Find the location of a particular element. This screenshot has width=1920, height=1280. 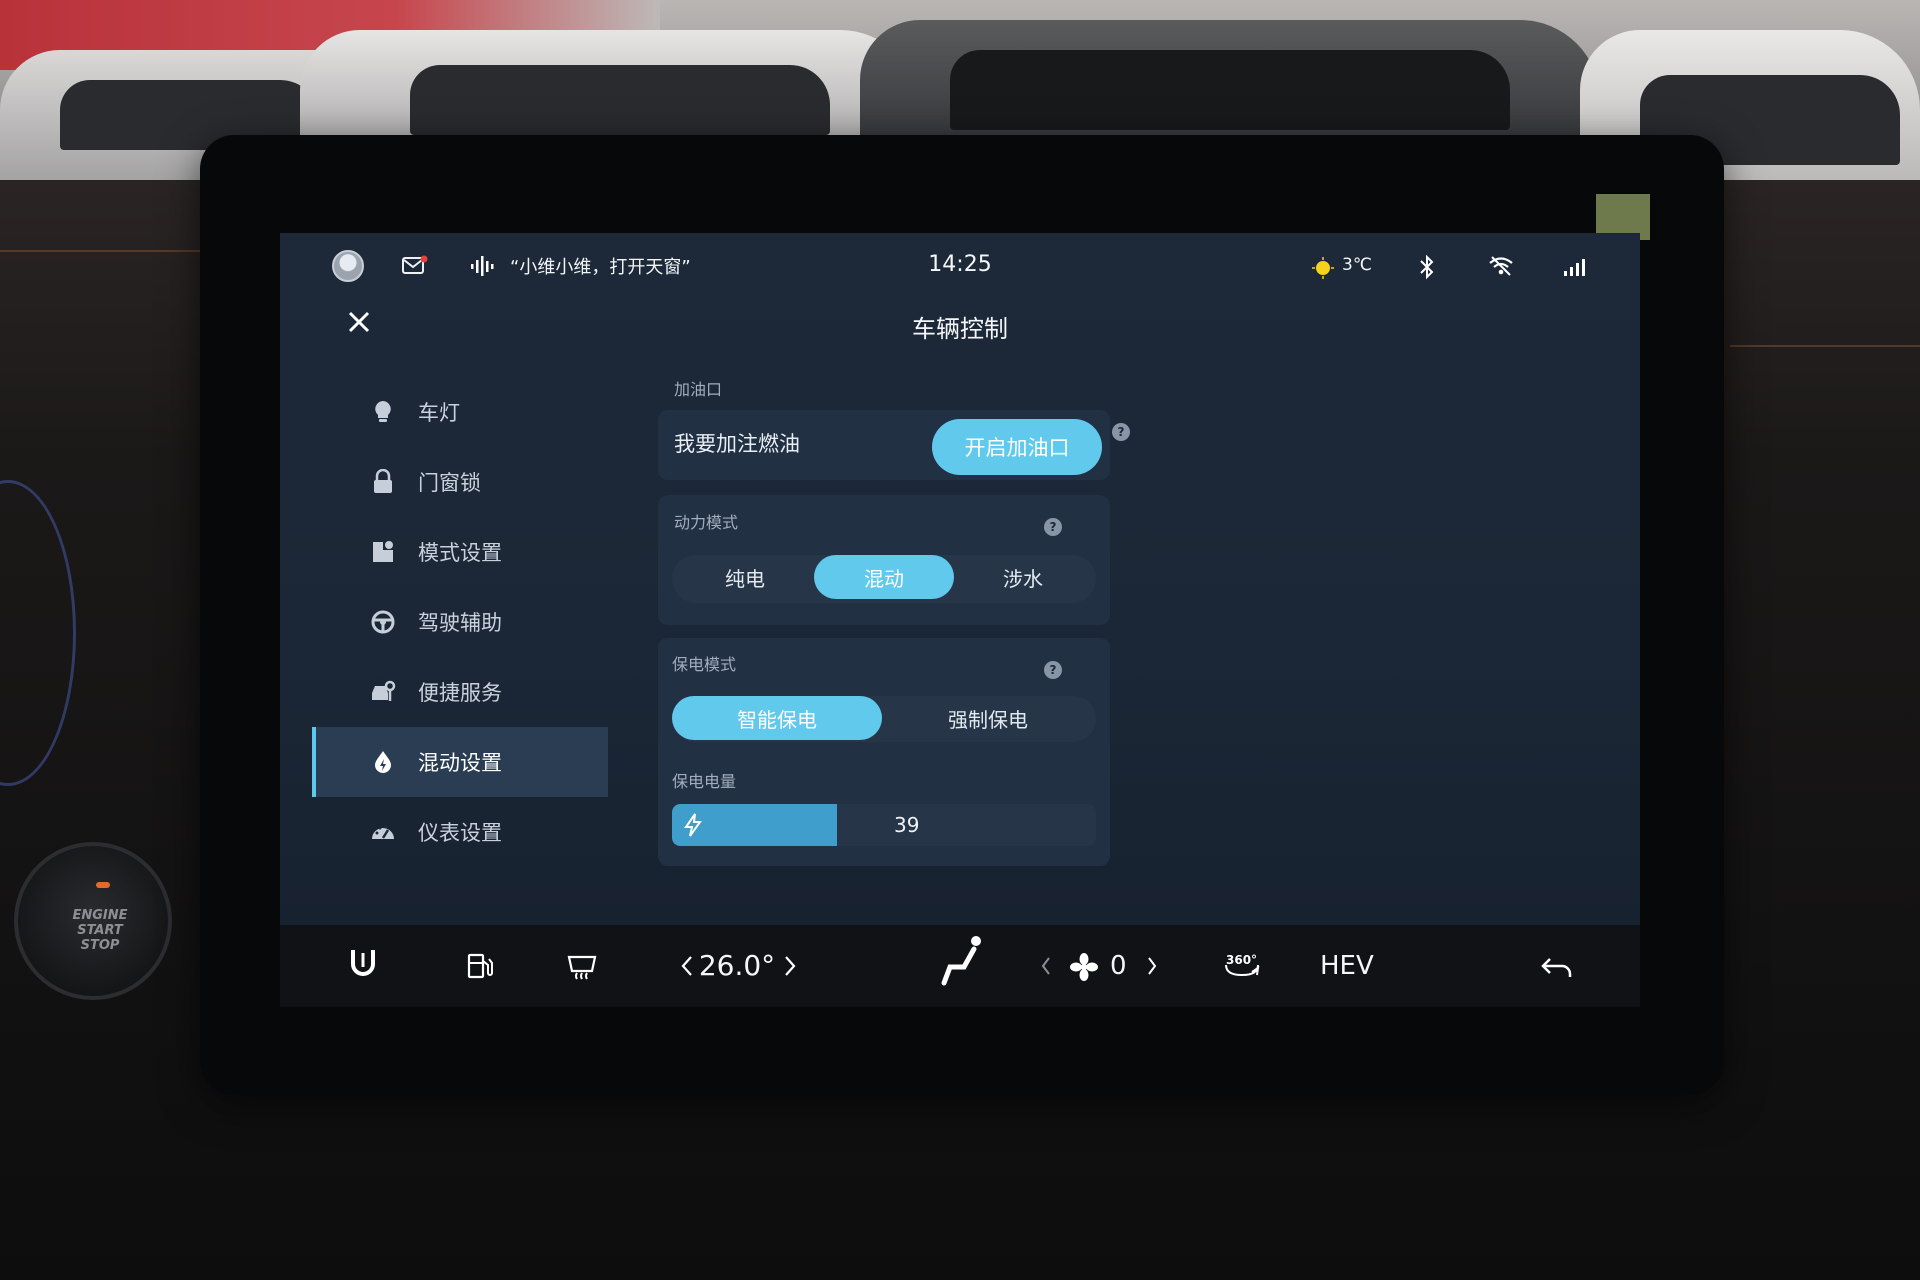

battery-level-value: 39 is located at coordinates (907, 825).